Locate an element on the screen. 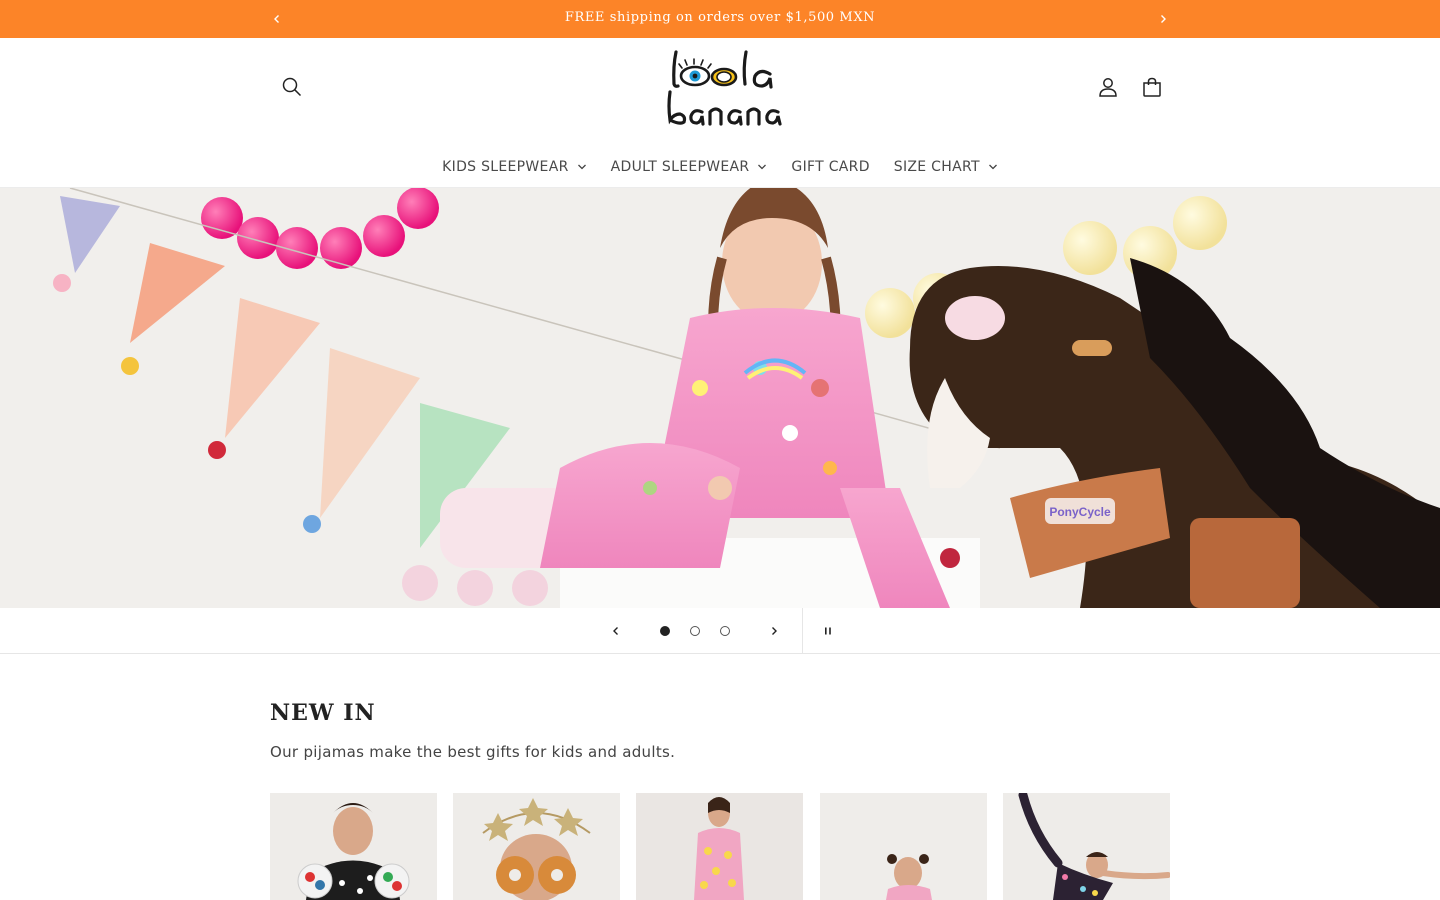 The width and height of the screenshot is (1440, 900). nav-item-label: SIZE CHART is located at coordinates (936, 167).